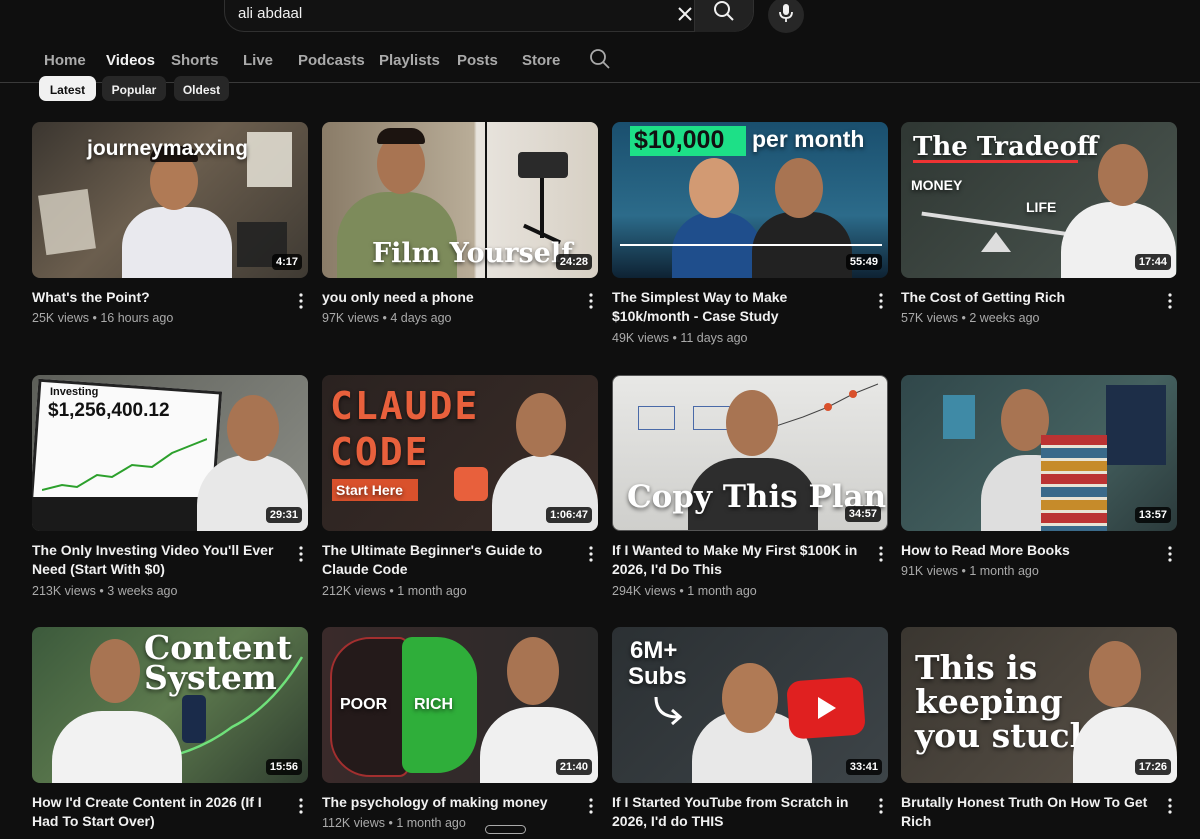  I want to click on video-thumbnail: journeymaxxing 4:17, so click(170, 200).